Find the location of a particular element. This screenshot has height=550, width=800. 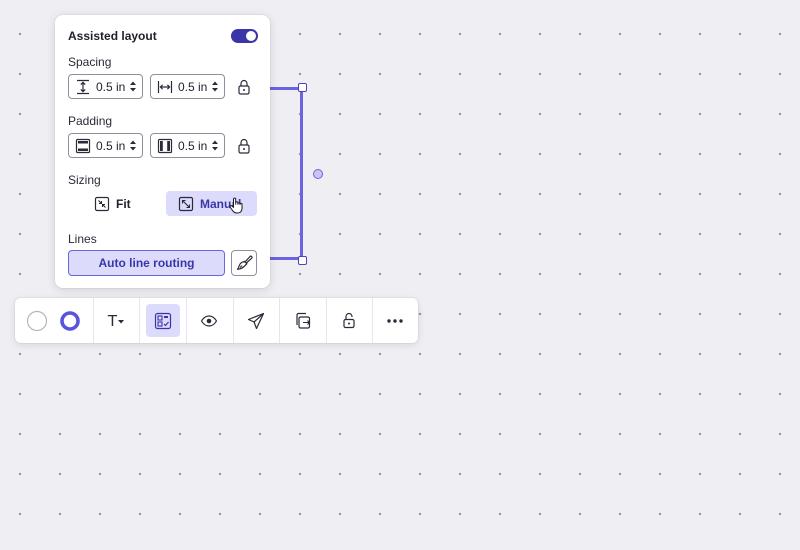

assisted-layout-icon is located at coordinates (163, 320).